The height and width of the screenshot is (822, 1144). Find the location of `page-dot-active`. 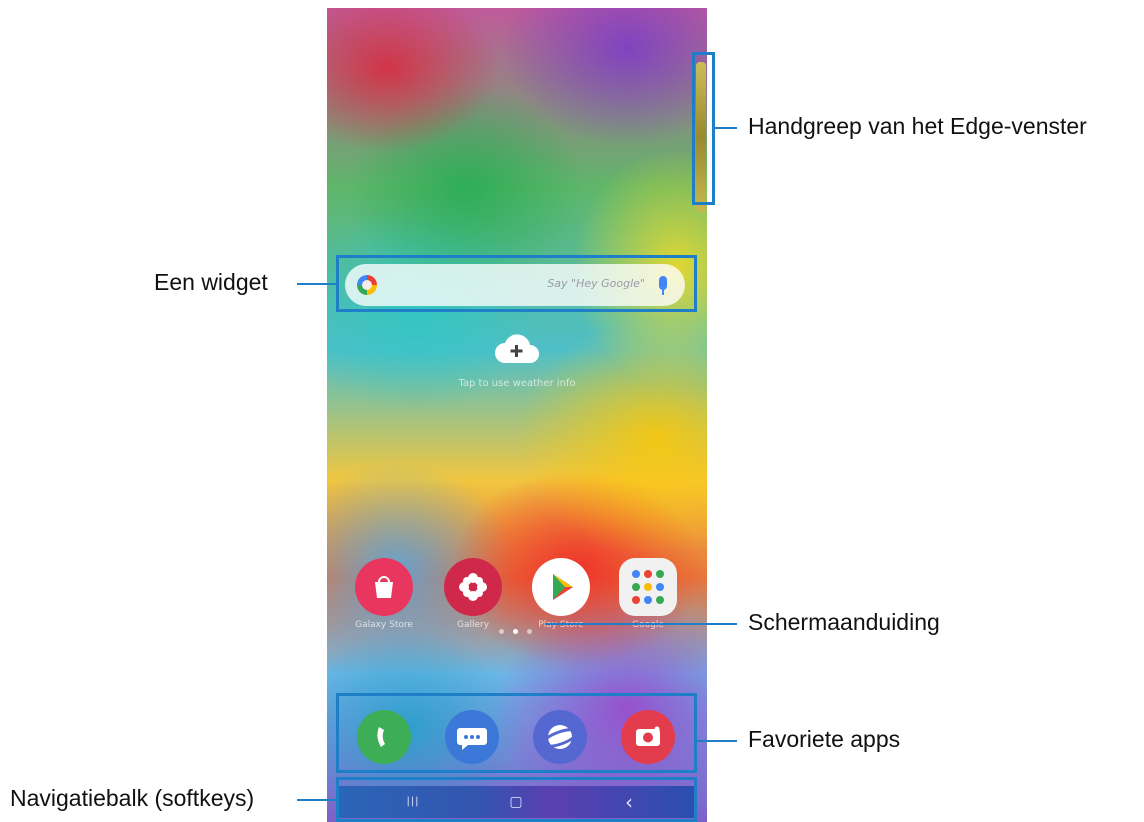

page-dot-active is located at coordinates (515, 631).